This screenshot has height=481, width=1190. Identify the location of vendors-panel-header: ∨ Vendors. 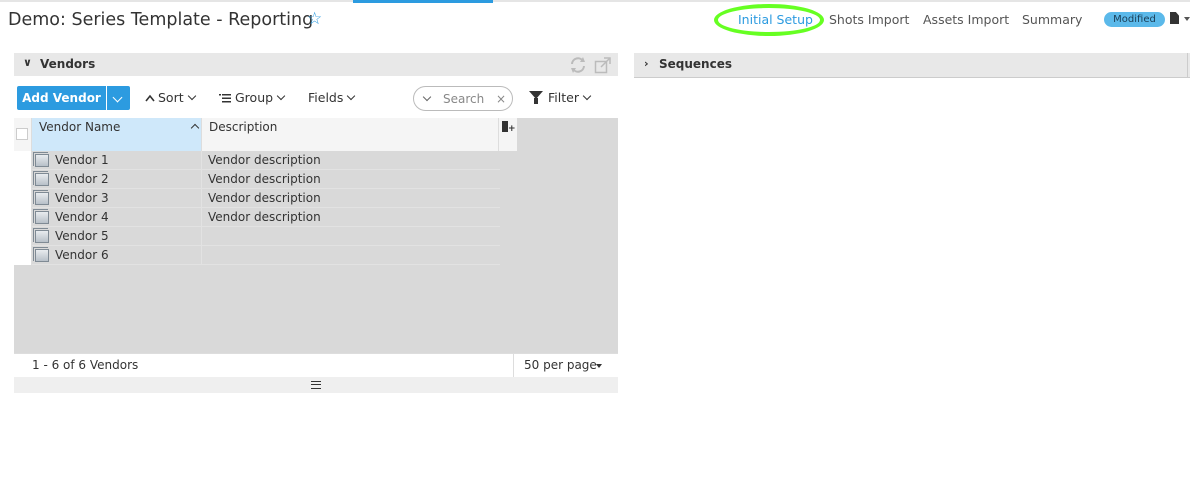
(316, 64).